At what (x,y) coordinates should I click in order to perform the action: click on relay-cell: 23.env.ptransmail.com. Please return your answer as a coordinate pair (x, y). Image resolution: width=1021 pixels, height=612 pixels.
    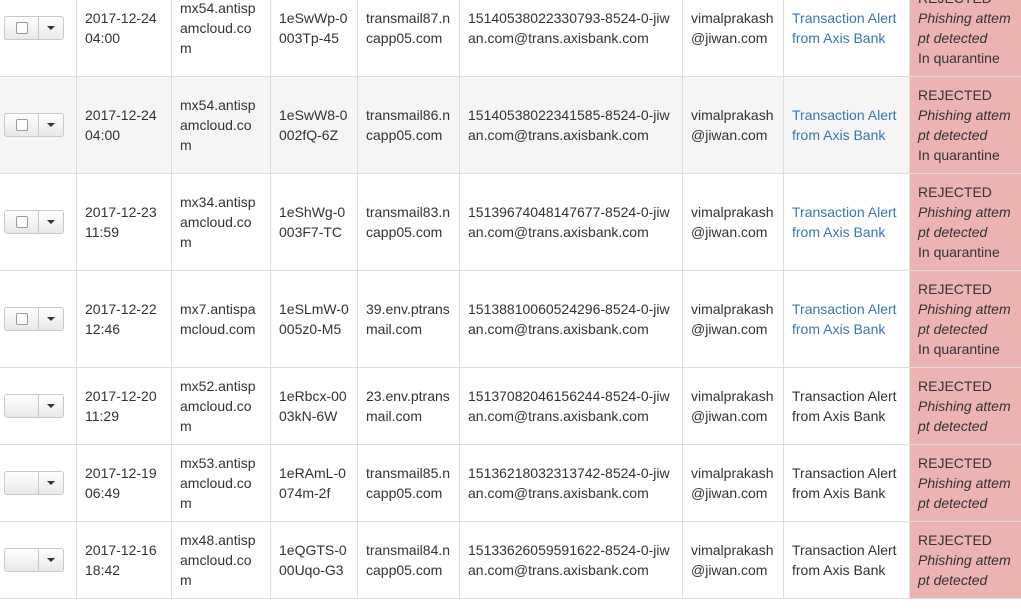
    Looking at the image, I should click on (408, 406).